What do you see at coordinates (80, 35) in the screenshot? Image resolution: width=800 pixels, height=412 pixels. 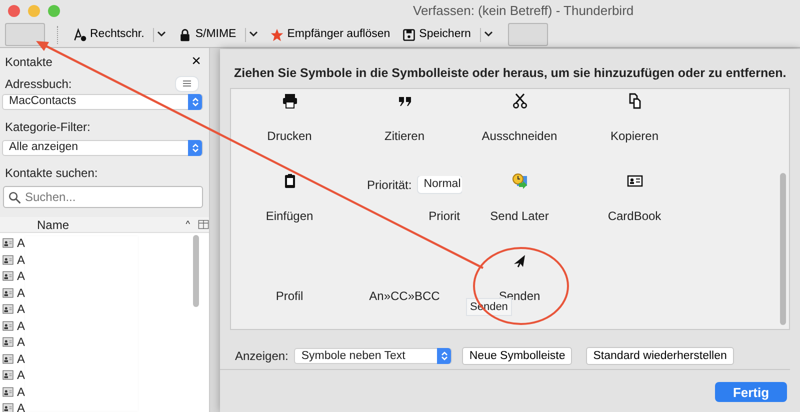 I see `spelling-icon` at bounding box center [80, 35].